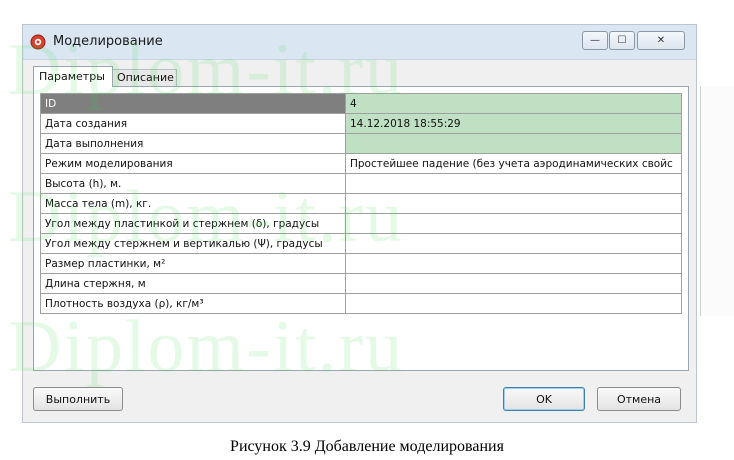  What do you see at coordinates (193, 303) in the screenshot?
I see `grid-cell-label: Плотность воздуха (ρ), кг/м³` at bounding box center [193, 303].